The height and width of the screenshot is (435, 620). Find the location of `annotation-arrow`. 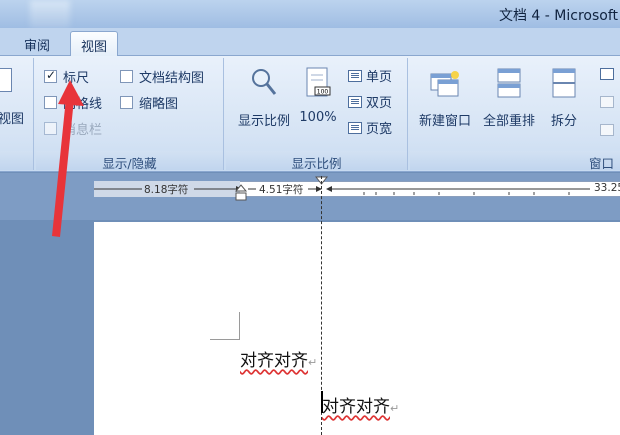

annotation-arrow is located at coordinates (68, 158).